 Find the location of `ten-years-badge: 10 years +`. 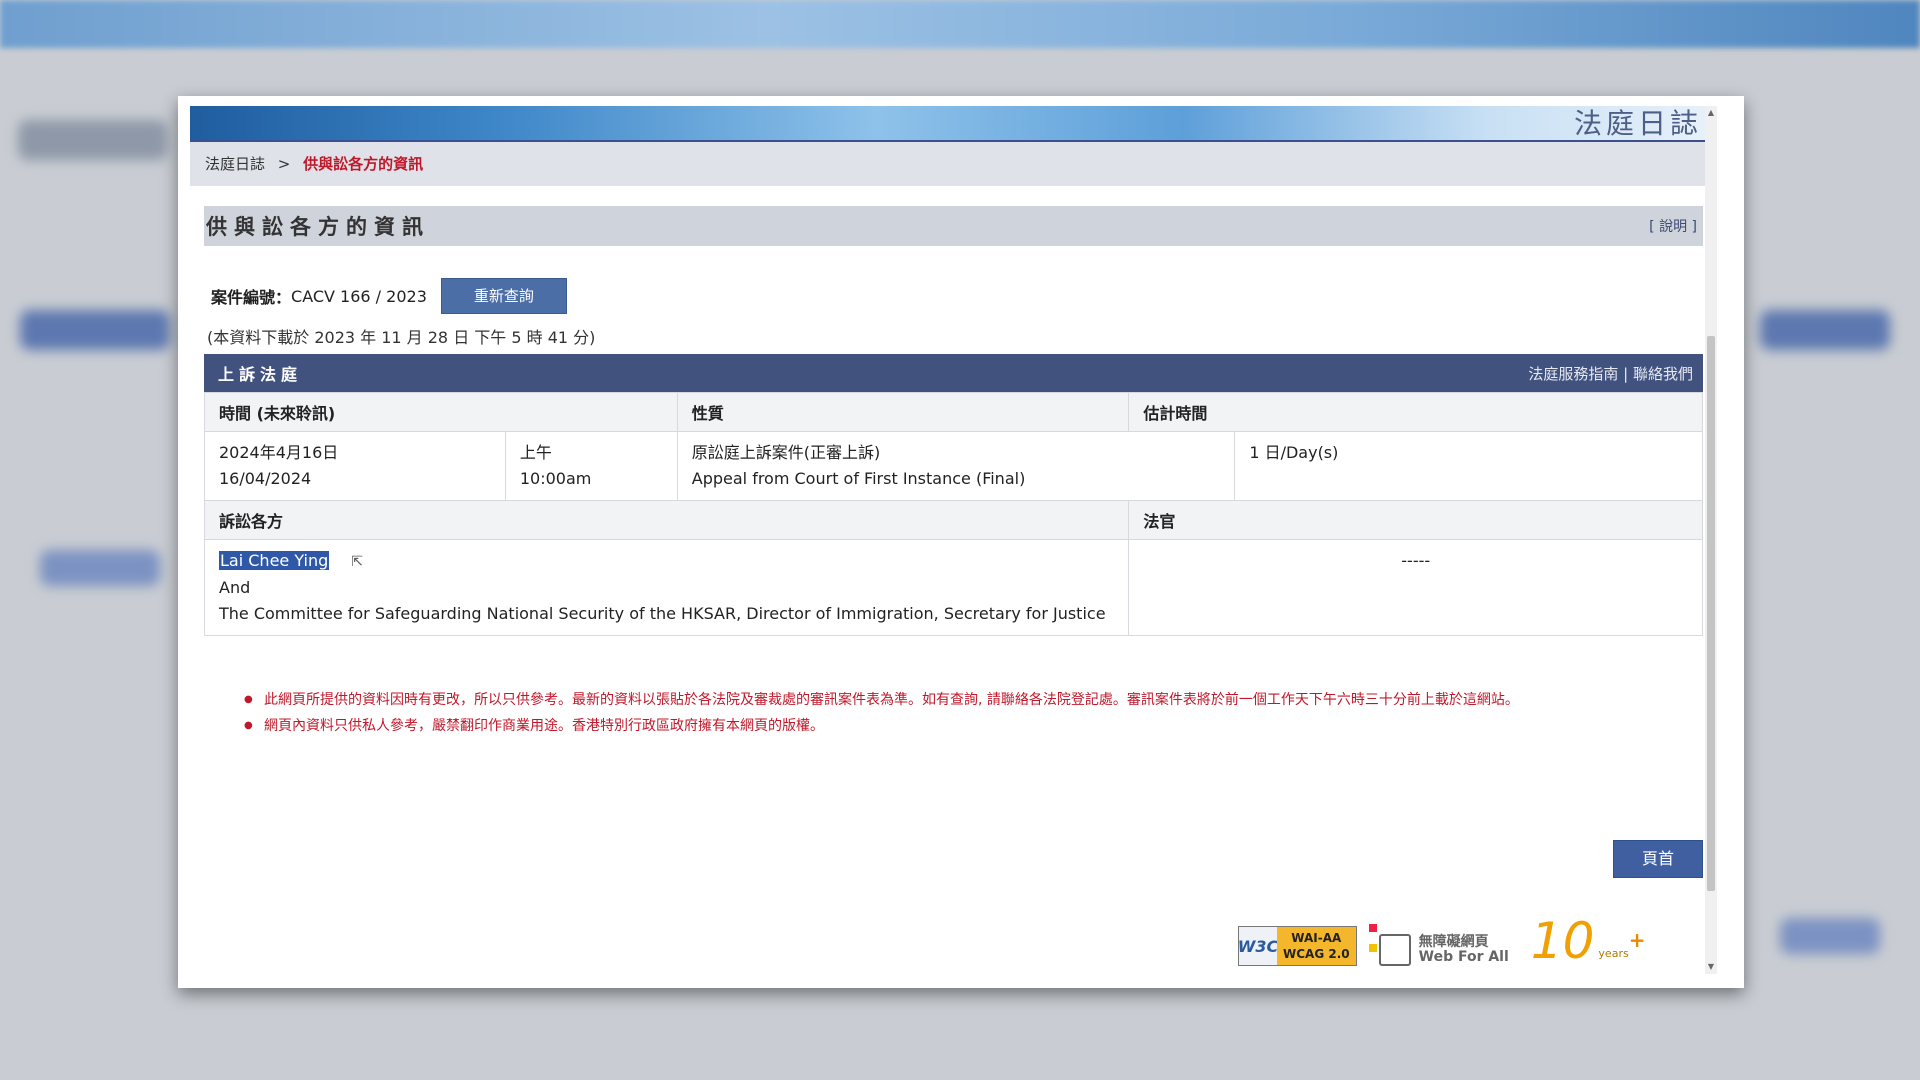

ten-years-badge: 10 years + is located at coordinates (1588, 941).